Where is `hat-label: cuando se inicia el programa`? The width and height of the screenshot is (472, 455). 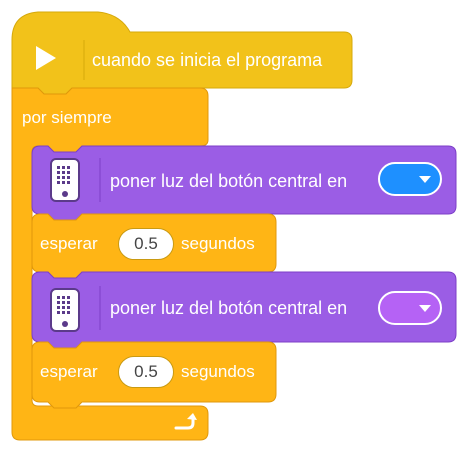 hat-label: cuando se inicia el programa is located at coordinates (207, 60).